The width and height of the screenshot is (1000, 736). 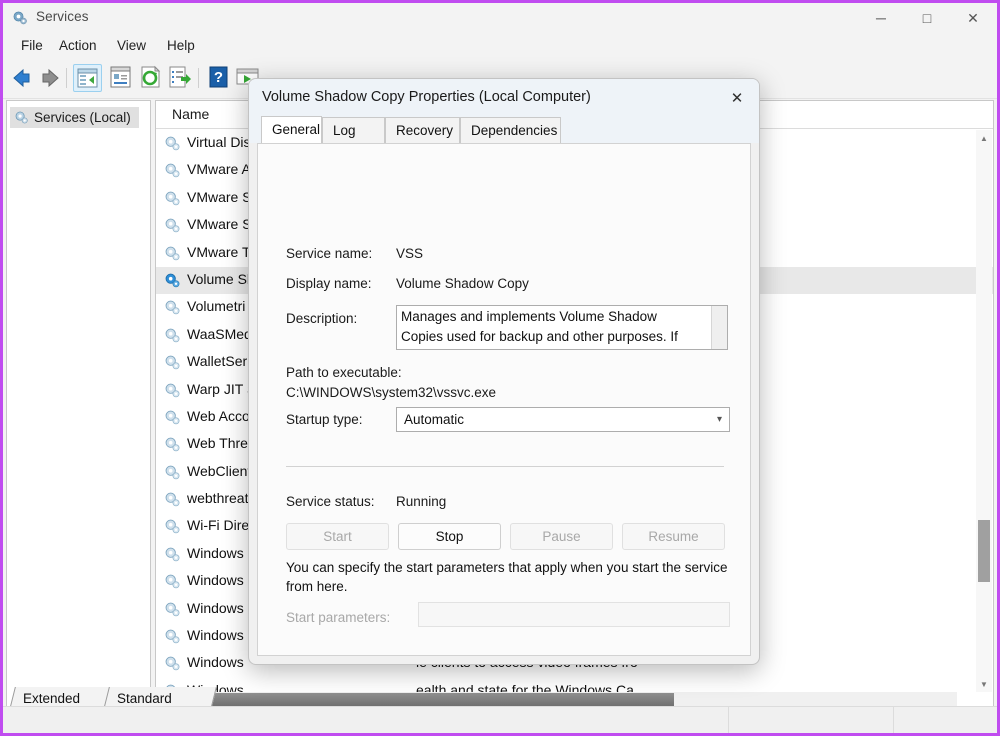 What do you see at coordinates (337, 536) in the screenshot?
I see `start-service-button: Start` at bounding box center [337, 536].